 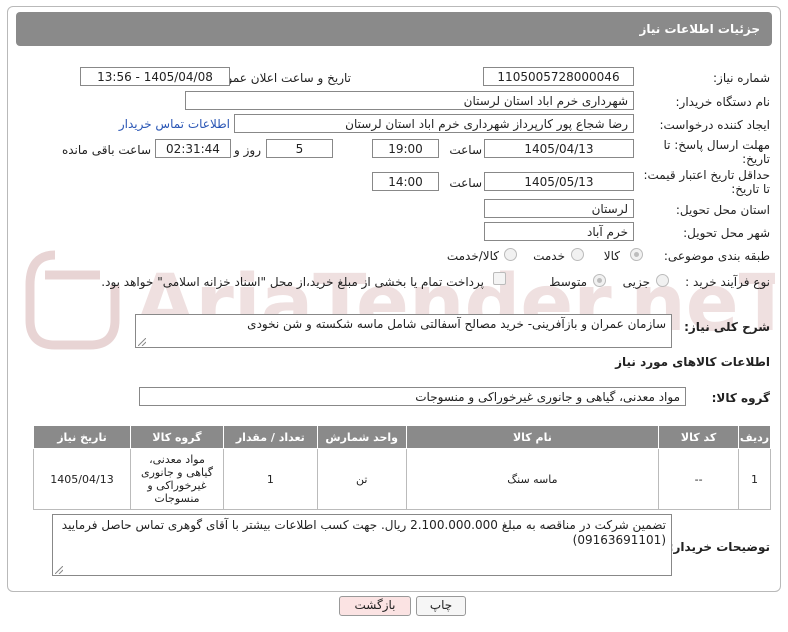 I want to click on goods-section-title: اطلاعات کالاهای مورد نیاز, so click(x=692, y=362).